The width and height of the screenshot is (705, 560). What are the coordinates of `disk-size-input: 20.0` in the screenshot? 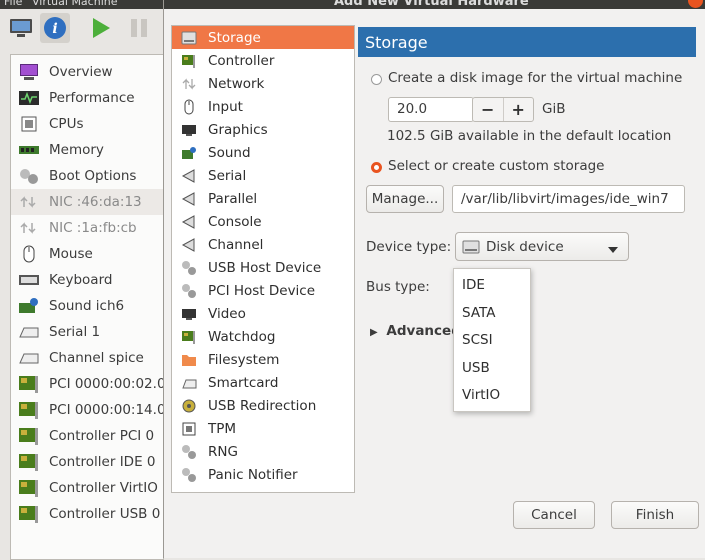 It's located at (431, 109).